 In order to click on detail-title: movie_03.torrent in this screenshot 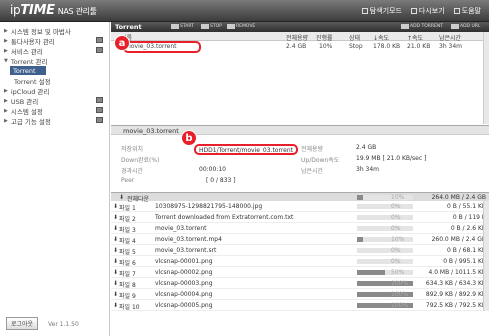, I will do `click(151, 131)`.